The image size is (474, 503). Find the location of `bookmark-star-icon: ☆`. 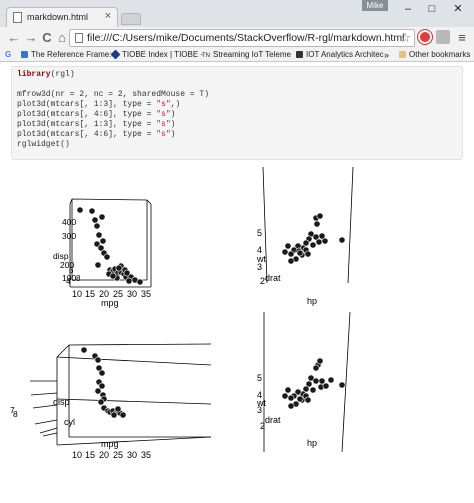

bookmark-star-icon: ☆ is located at coordinates (405, 38).